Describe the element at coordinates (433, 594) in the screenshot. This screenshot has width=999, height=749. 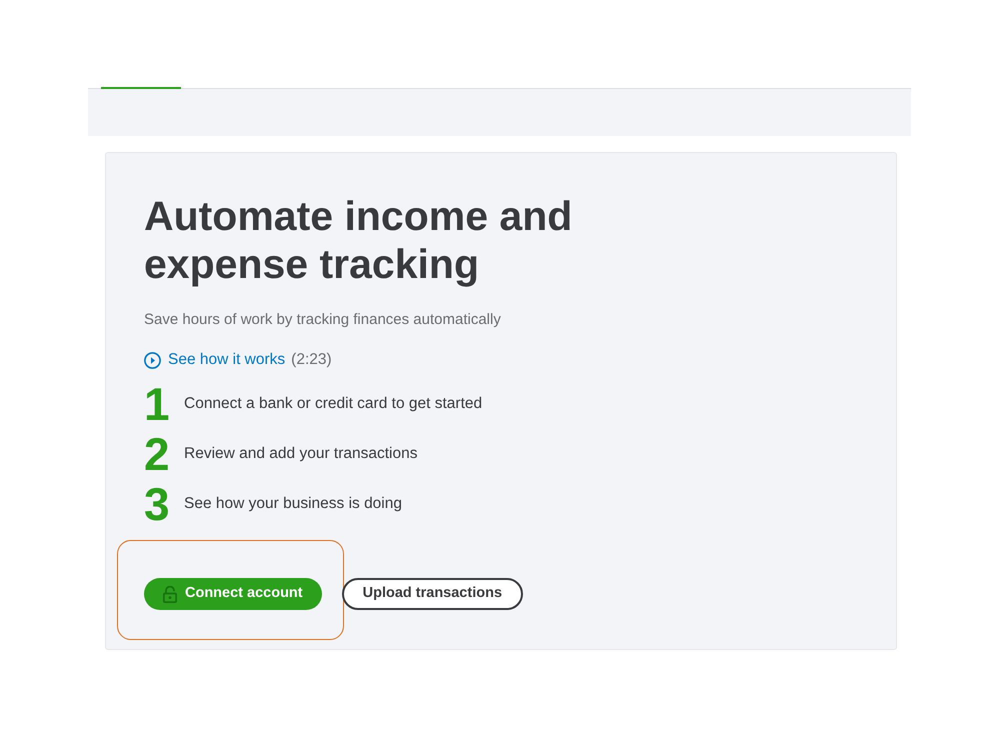
I see `upload-transactions-button: Upload transactions` at that location.